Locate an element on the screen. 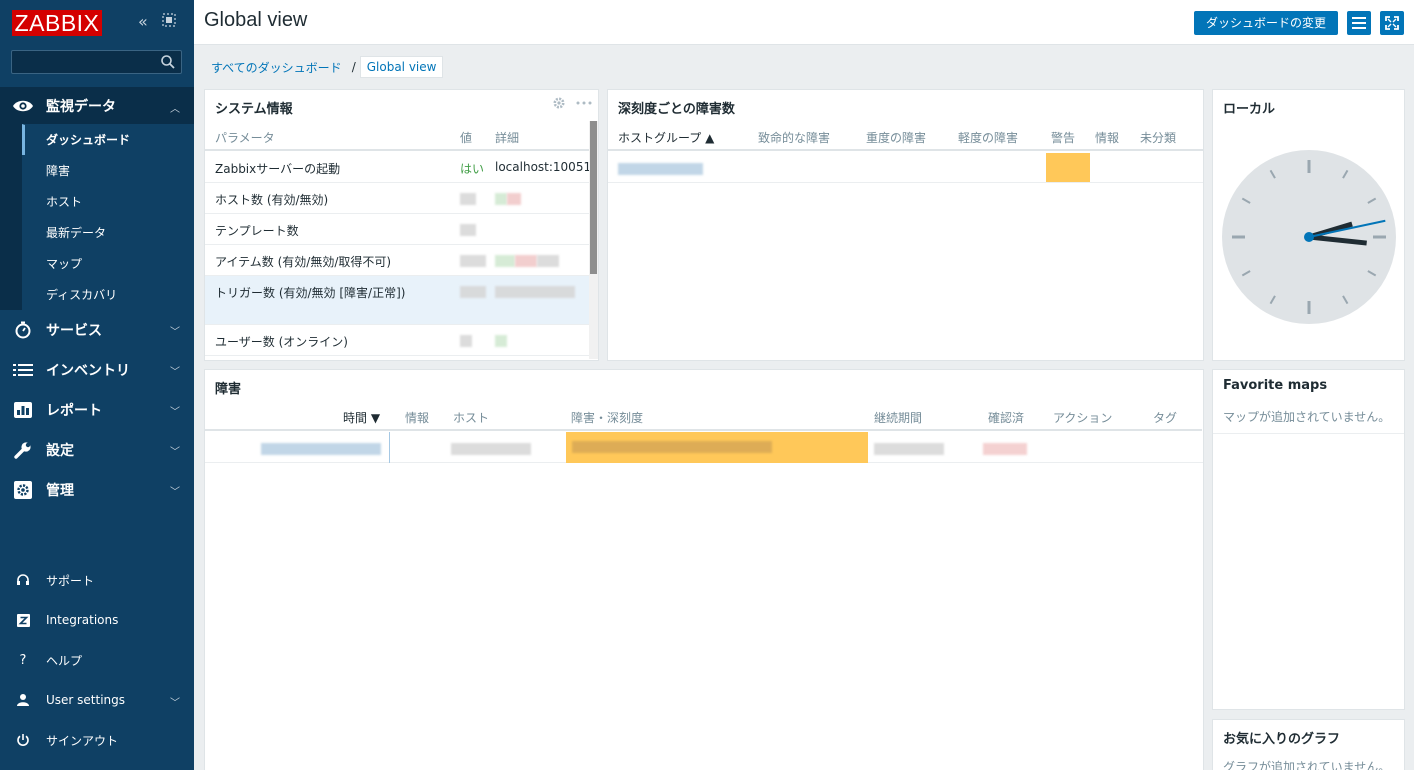 The width and height of the screenshot is (1414, 770). more-options-icon is located at coordinates (584, 103).